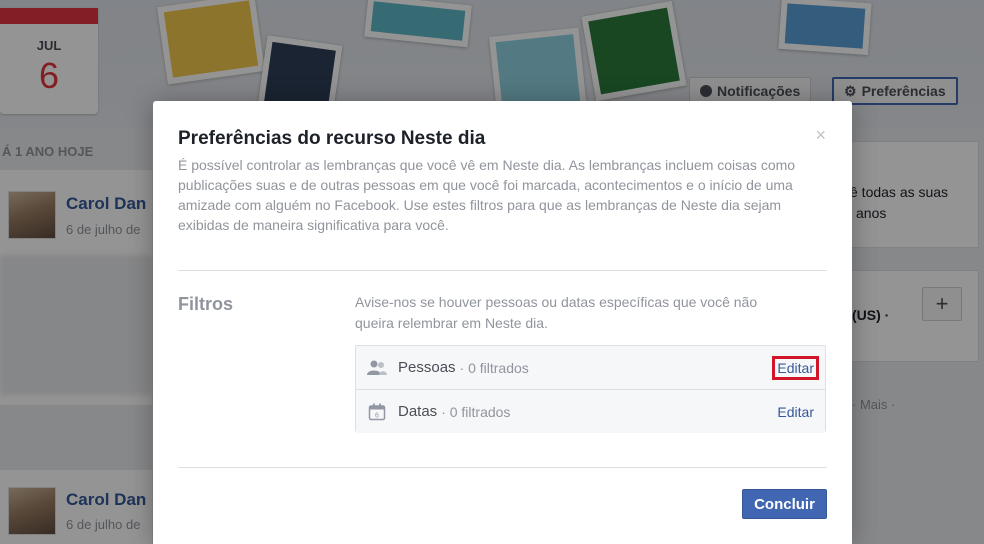 The image size is (984, 544). I want to click on edit-dates-link: Editar, so click(795, 412).